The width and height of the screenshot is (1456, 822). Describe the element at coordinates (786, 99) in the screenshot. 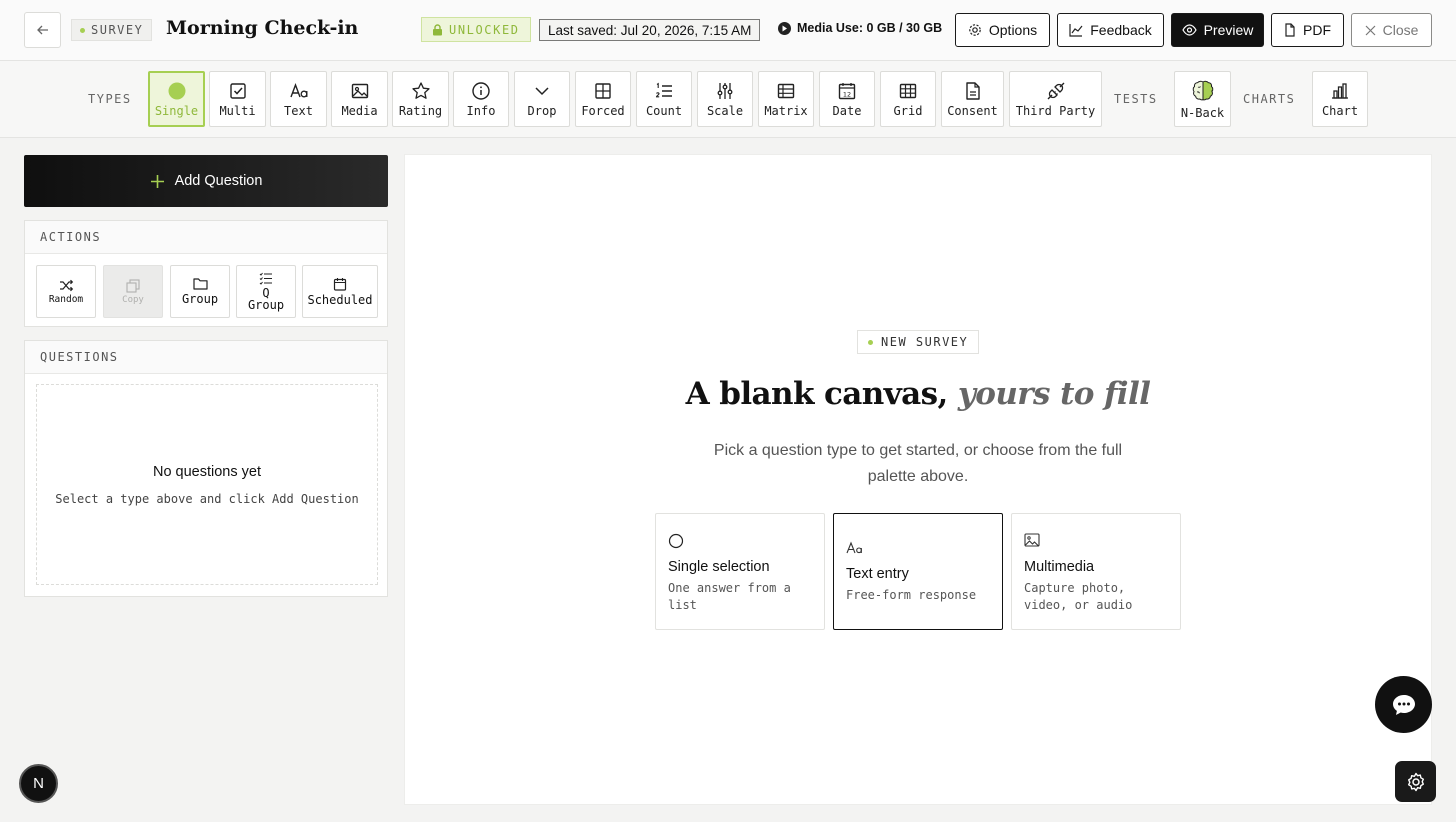

I see `type-matrix: Matrix` at that location.